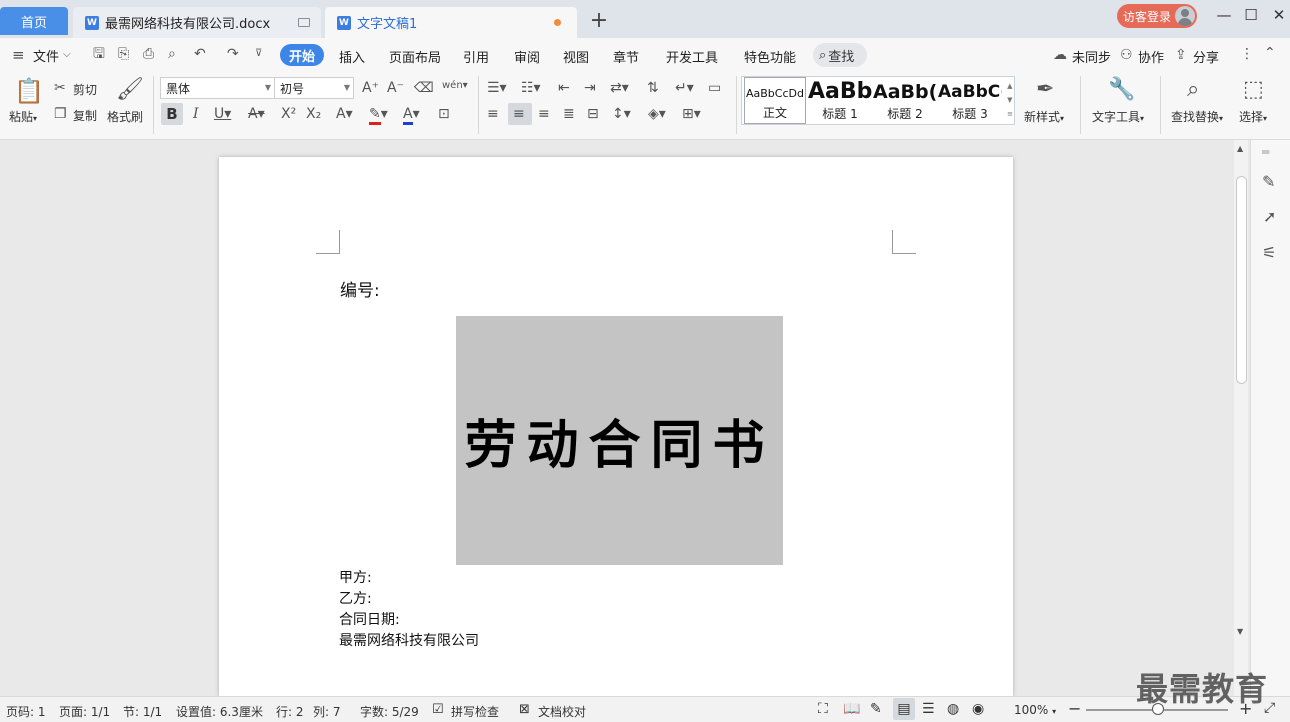 This screenshot has width=1290, height=722. What do you see at coordinates (569, 114) in the screenshot?
I see `justify-icon: ≣` at bounding box center [569, 114].